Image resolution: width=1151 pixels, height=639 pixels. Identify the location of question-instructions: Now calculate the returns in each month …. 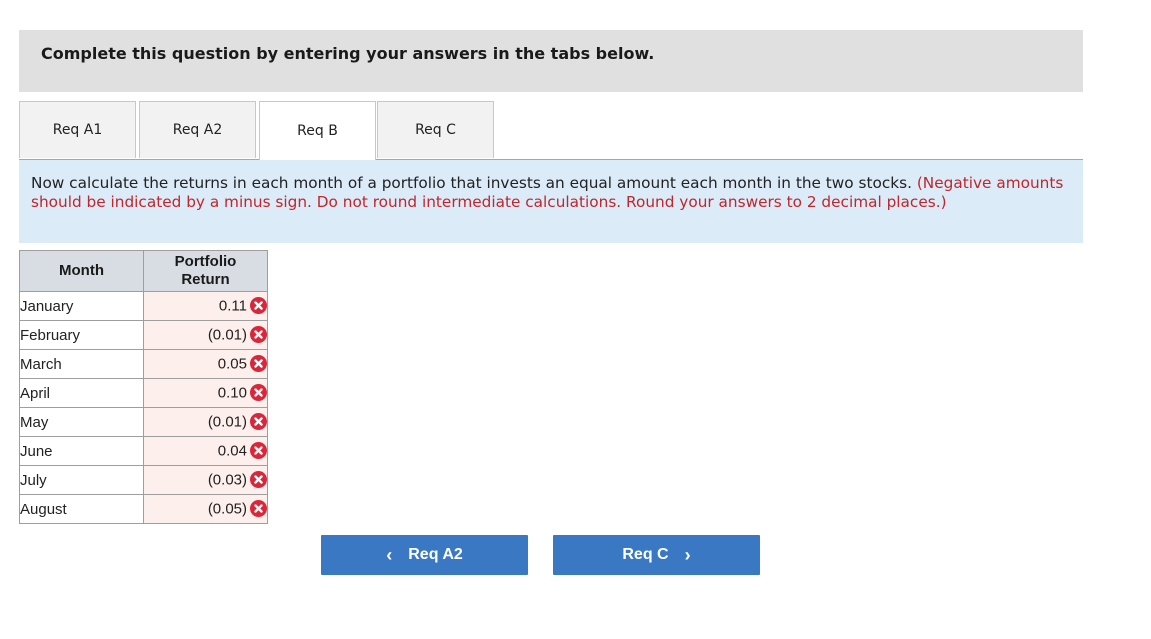
(551, 201).